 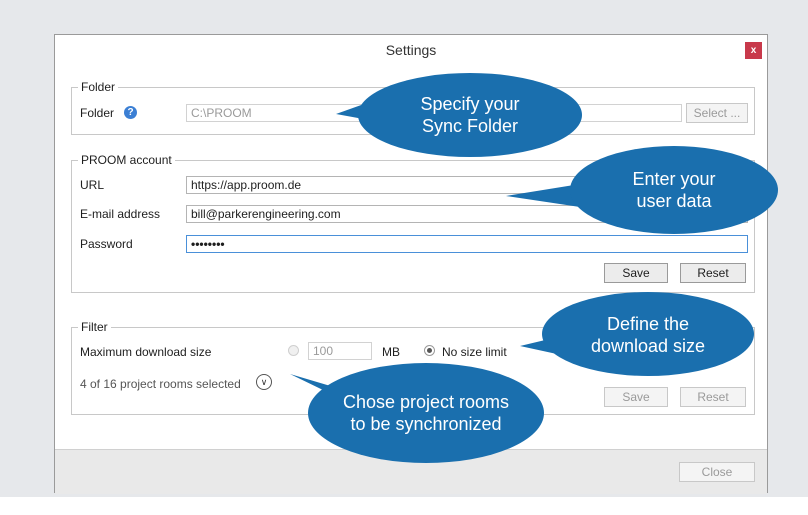 What do you see at coordinates (120, 214) in the screenshot?
I see `email-label: E-mail address` at bounding box center [120, 214].